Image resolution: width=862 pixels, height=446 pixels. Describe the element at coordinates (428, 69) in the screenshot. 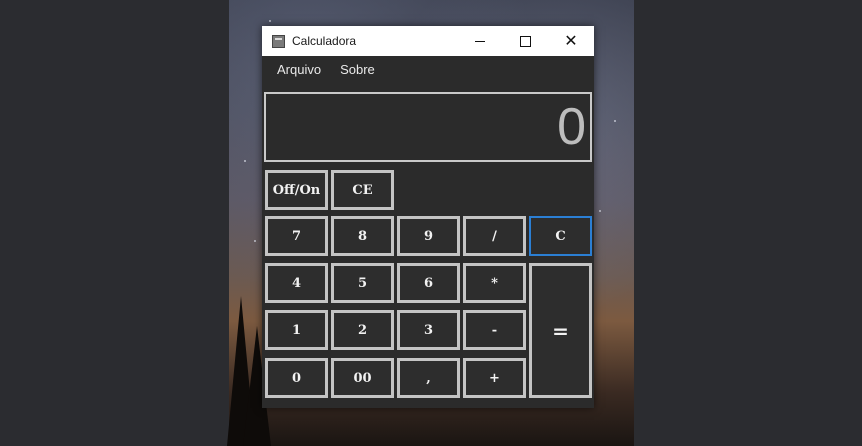

I see `menu-bar: Arquivo Sobre` at that location.